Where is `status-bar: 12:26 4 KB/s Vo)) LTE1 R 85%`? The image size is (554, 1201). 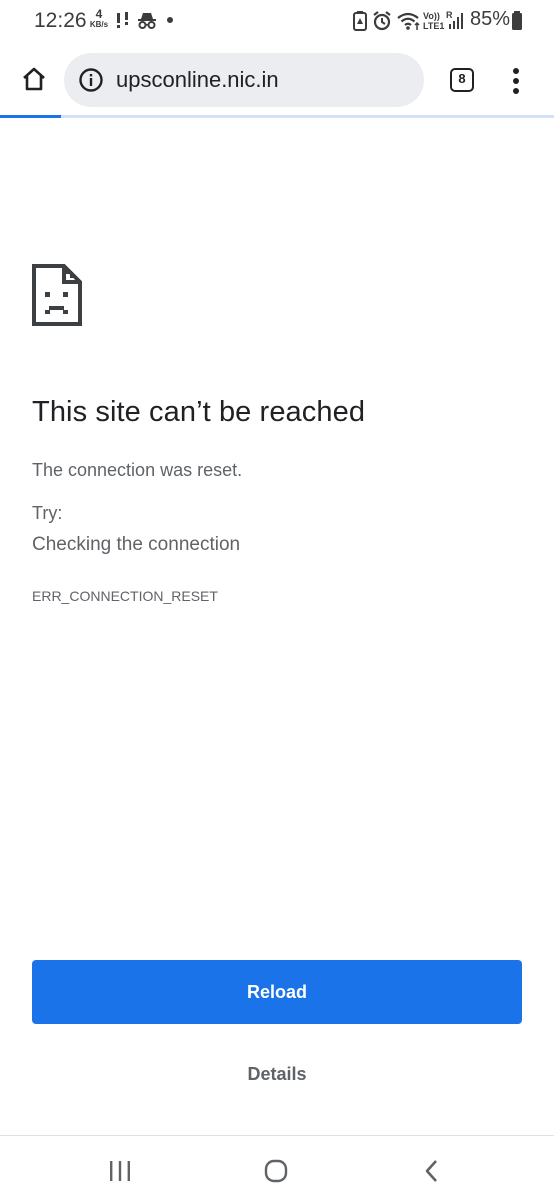 status-bar: 12:26 4 KB/s Vo)) LTE1 R 85% is located at coordinates (277, 21).